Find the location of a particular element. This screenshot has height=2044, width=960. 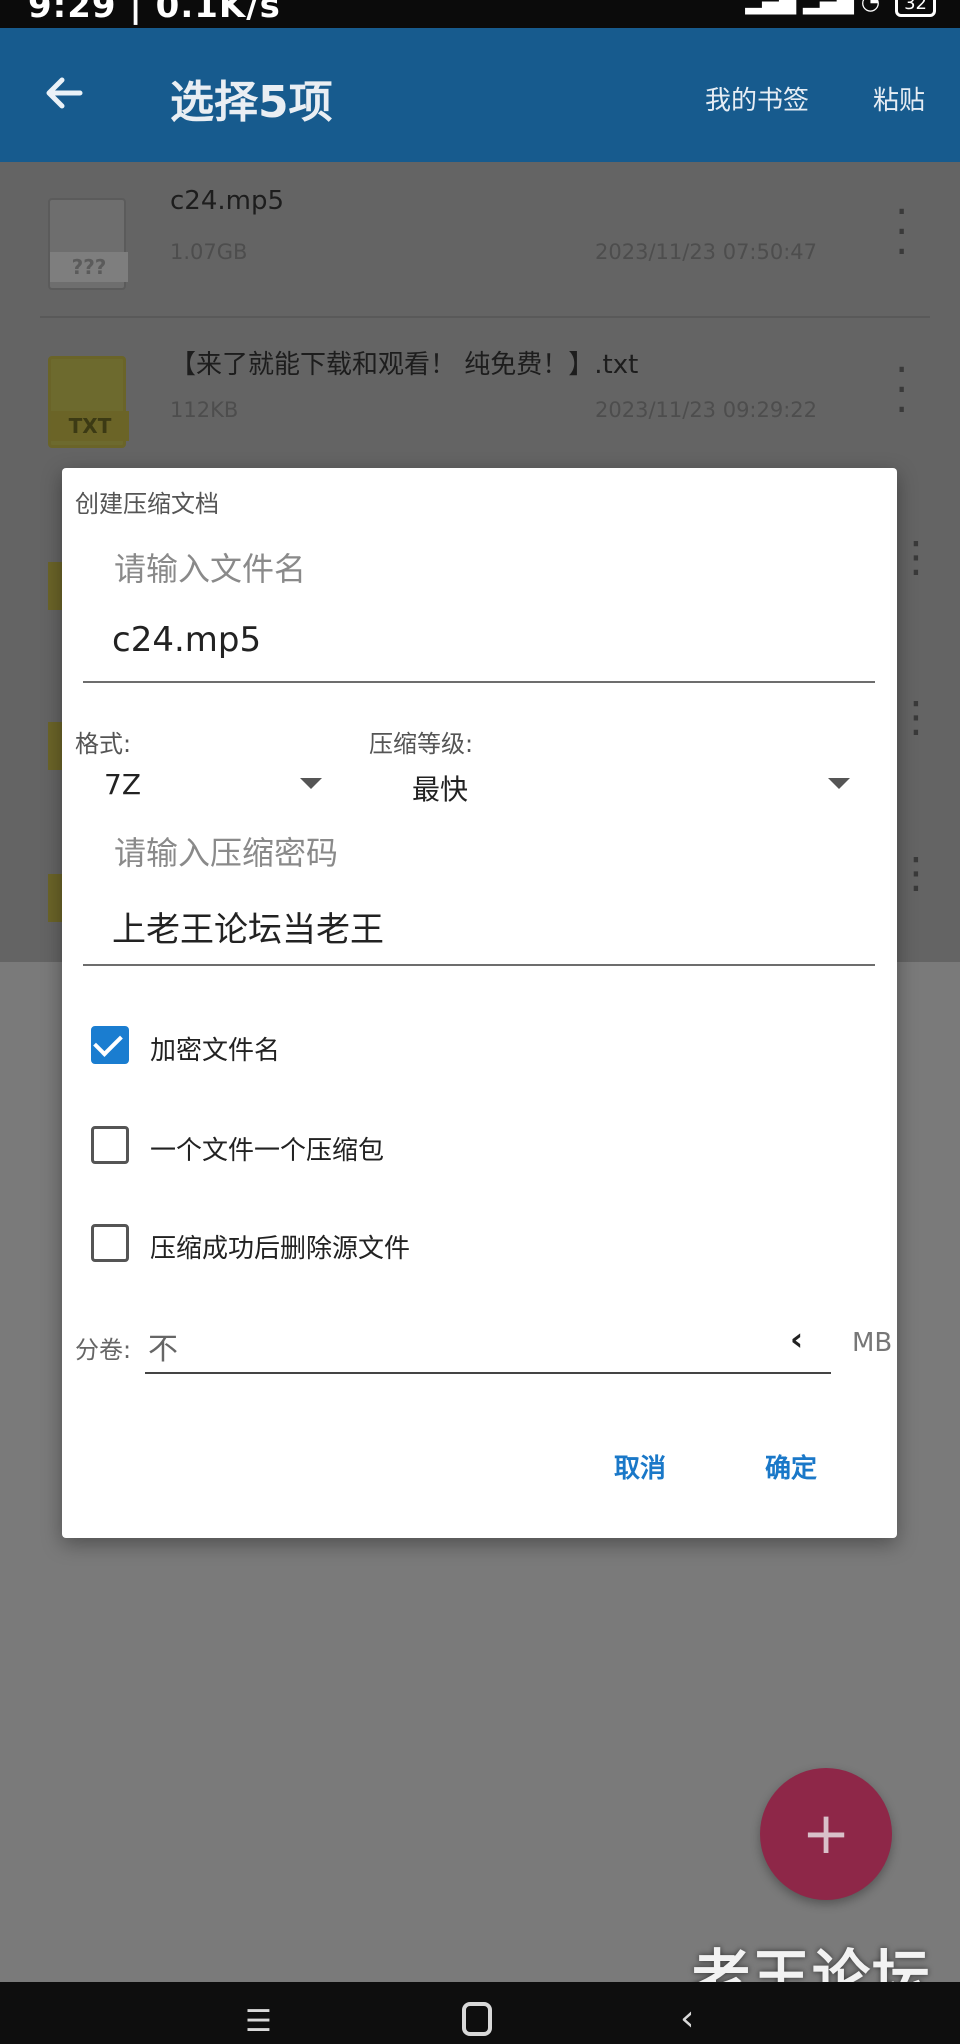

volume-underline is located at coordinates (488, 1373).